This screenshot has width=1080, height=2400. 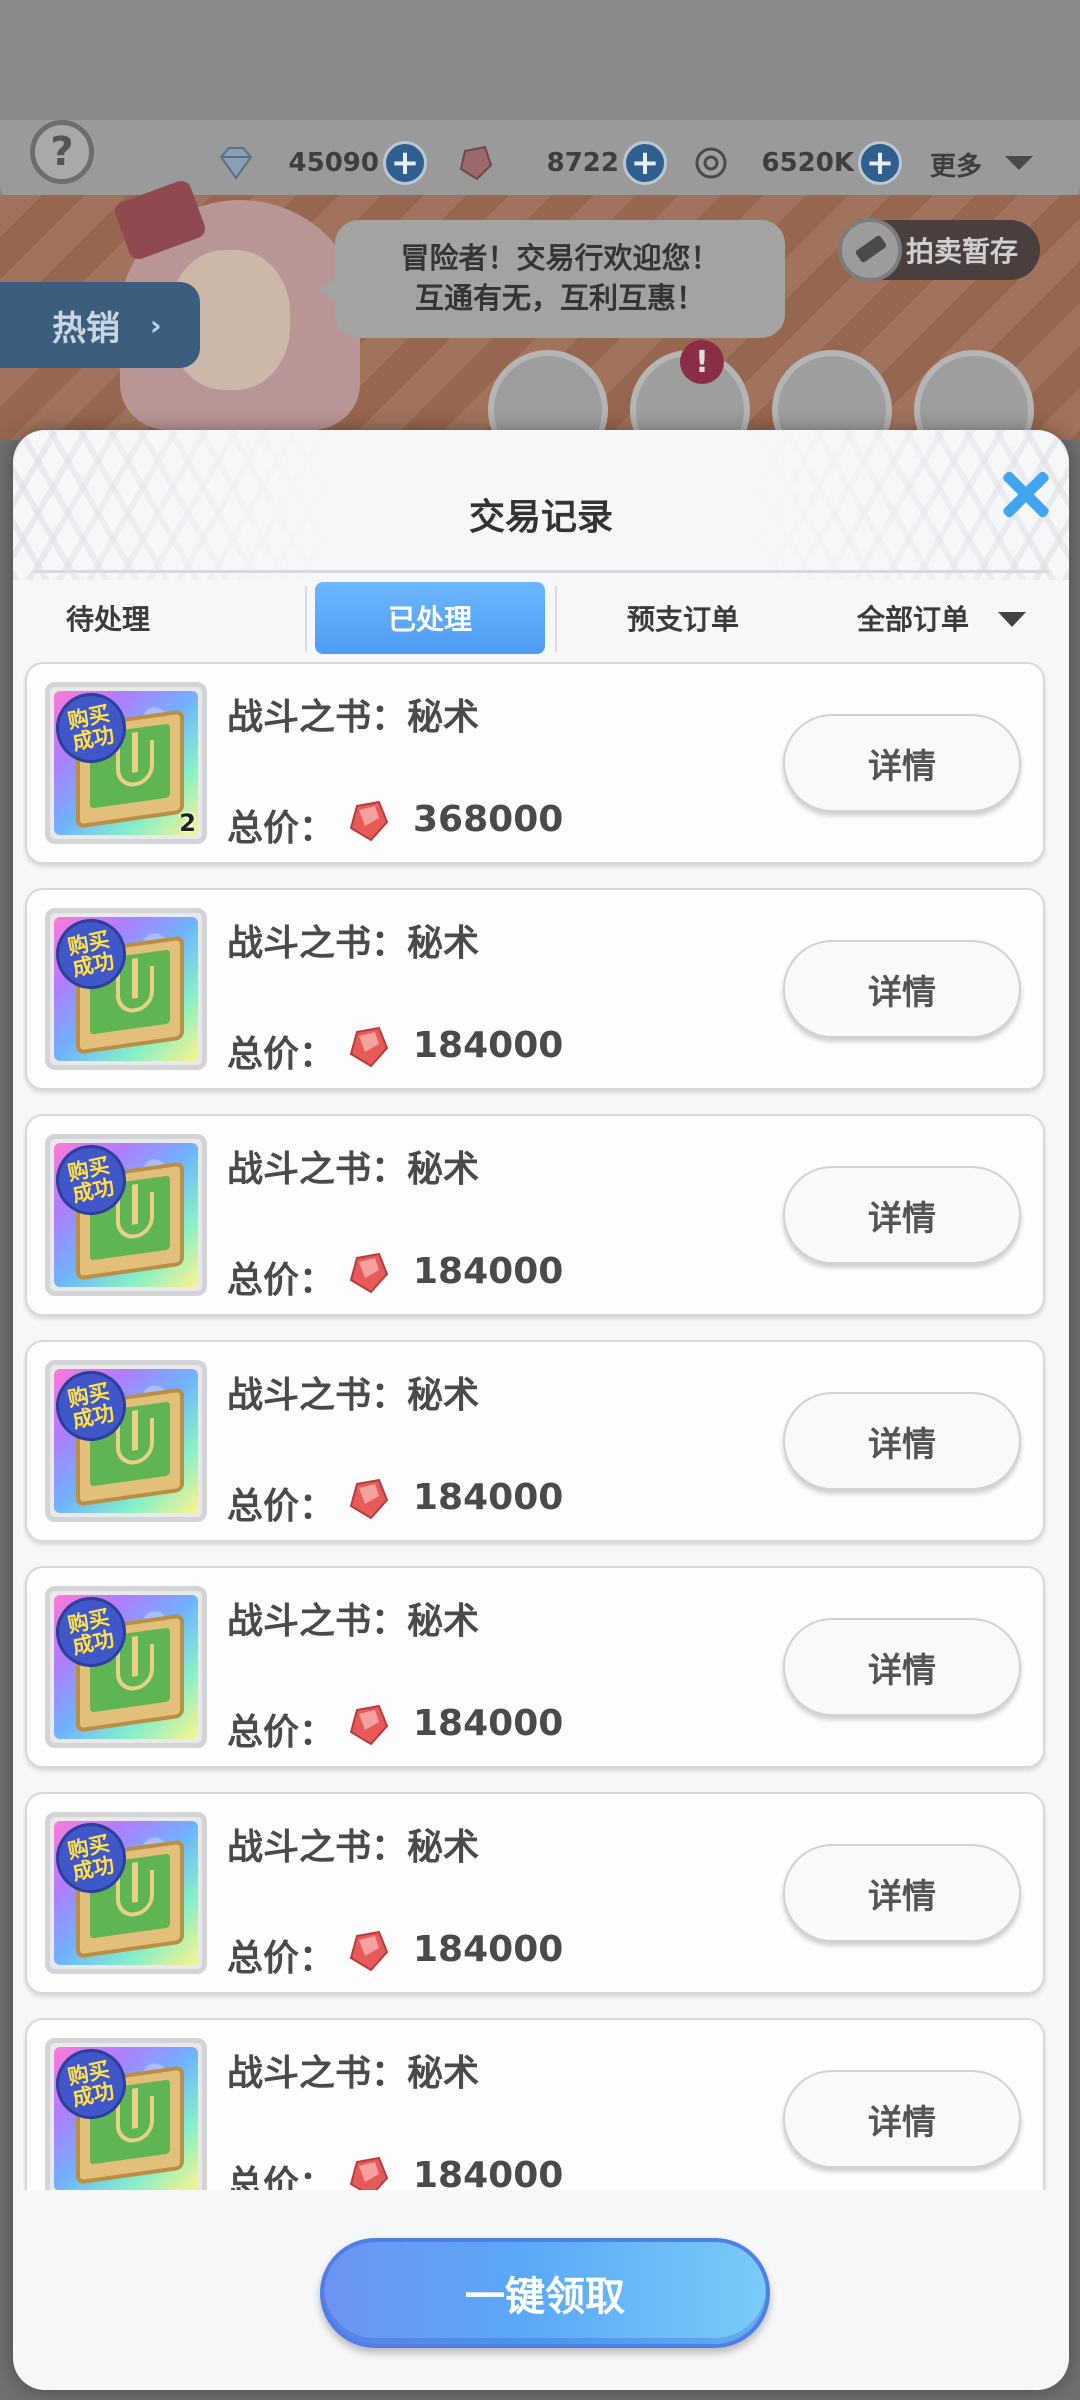 What do you see at coordinates (156, 325) in the screenshot?
I see `chevron-right-icon: ›` at bounding box center [156, 325].